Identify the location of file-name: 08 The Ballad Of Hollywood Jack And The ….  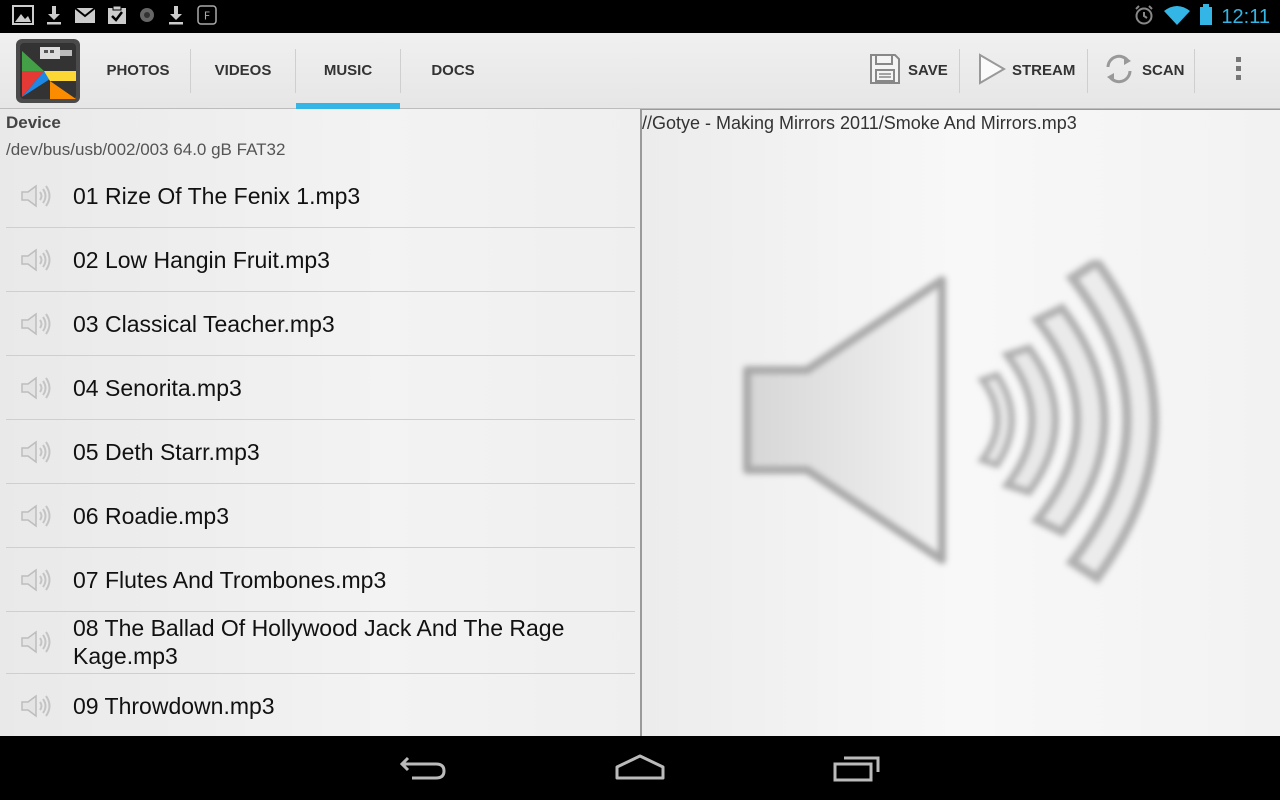
(319, 641).